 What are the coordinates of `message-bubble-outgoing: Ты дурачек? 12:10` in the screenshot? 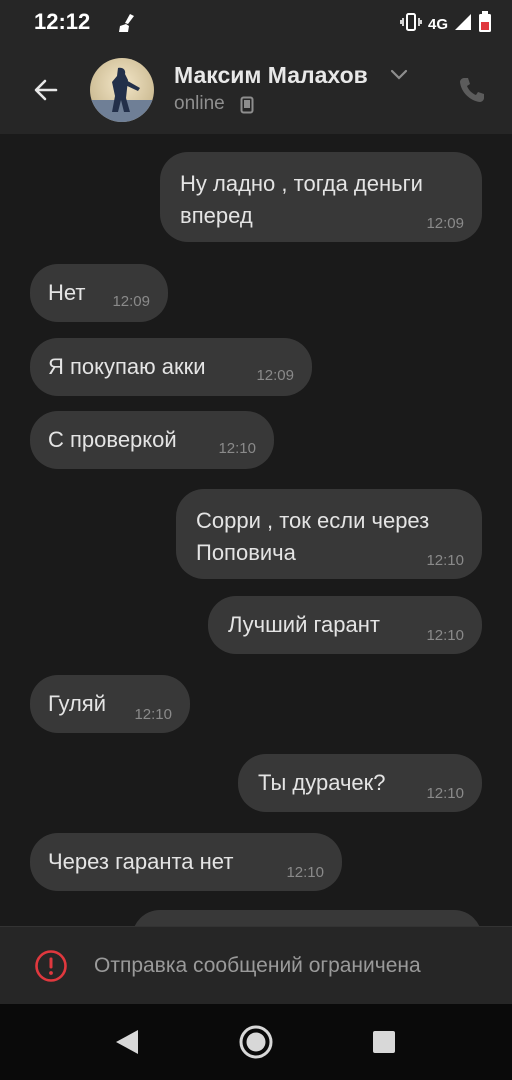 It's located at (360, 783).